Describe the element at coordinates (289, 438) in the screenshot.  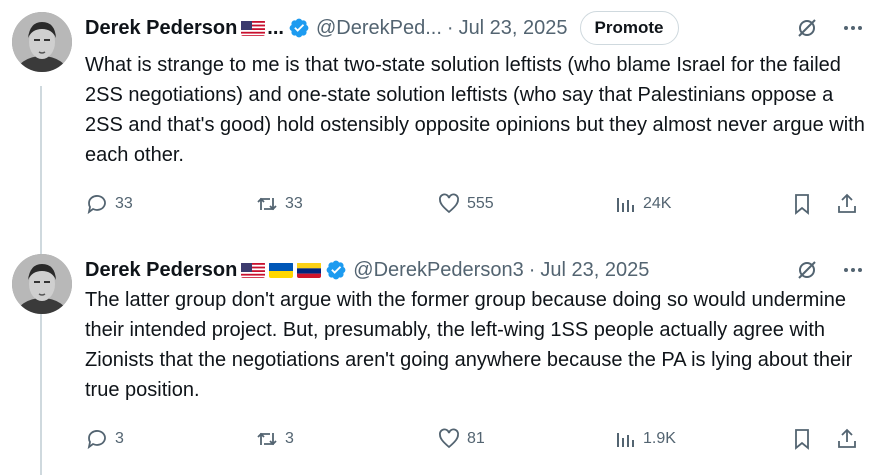
I see `retweet-count: 3` at that location.